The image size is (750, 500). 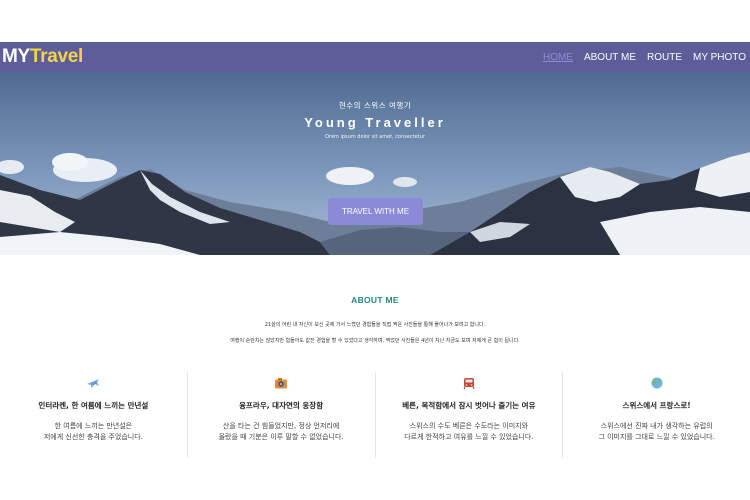 I want to click on airplane-icon, so click(x=93, y=383).